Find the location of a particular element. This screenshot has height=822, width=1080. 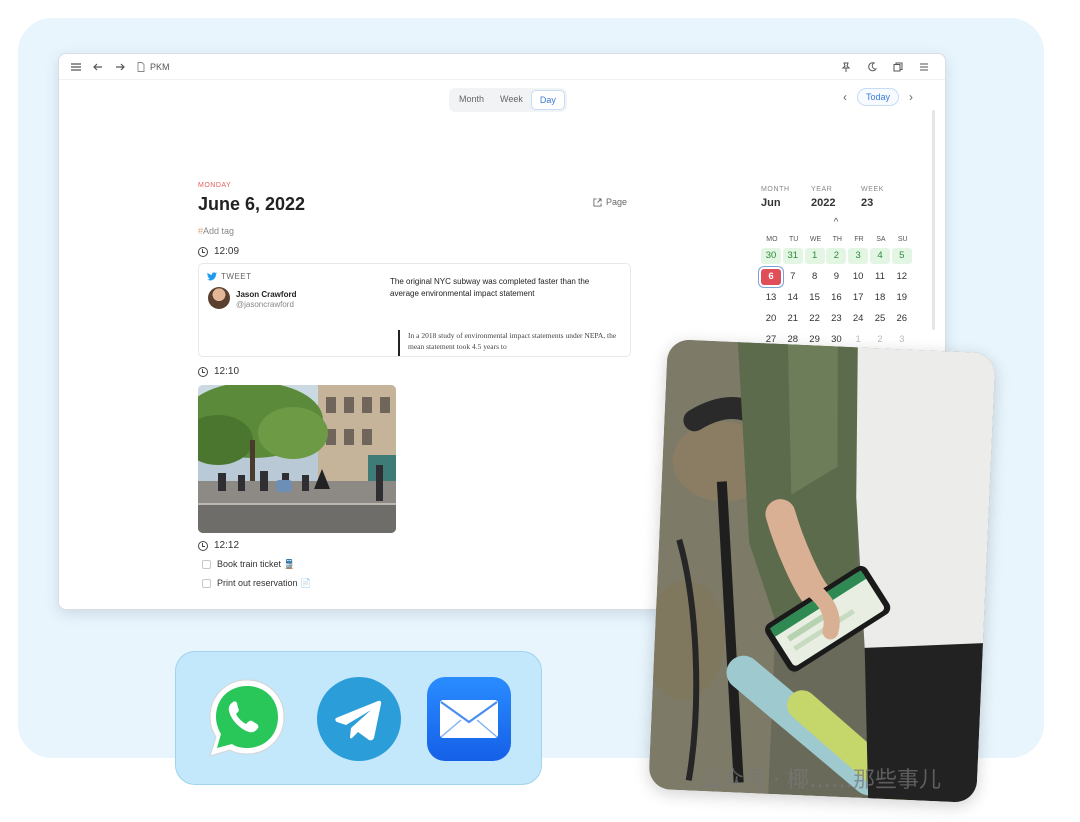

tweet-author-name: Jason Crawford is located at coordinates (266, 294).